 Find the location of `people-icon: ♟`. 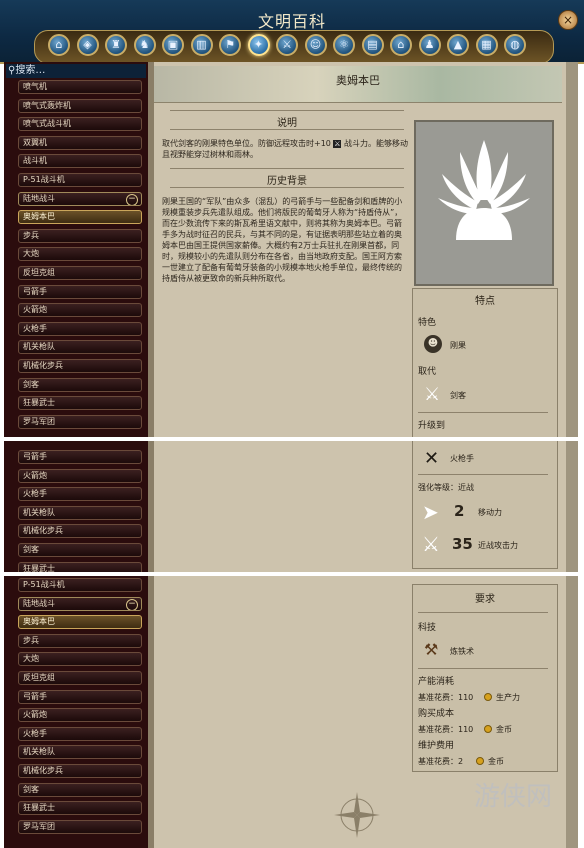

people-icon: ♟ is located at coordinates (429, 45).